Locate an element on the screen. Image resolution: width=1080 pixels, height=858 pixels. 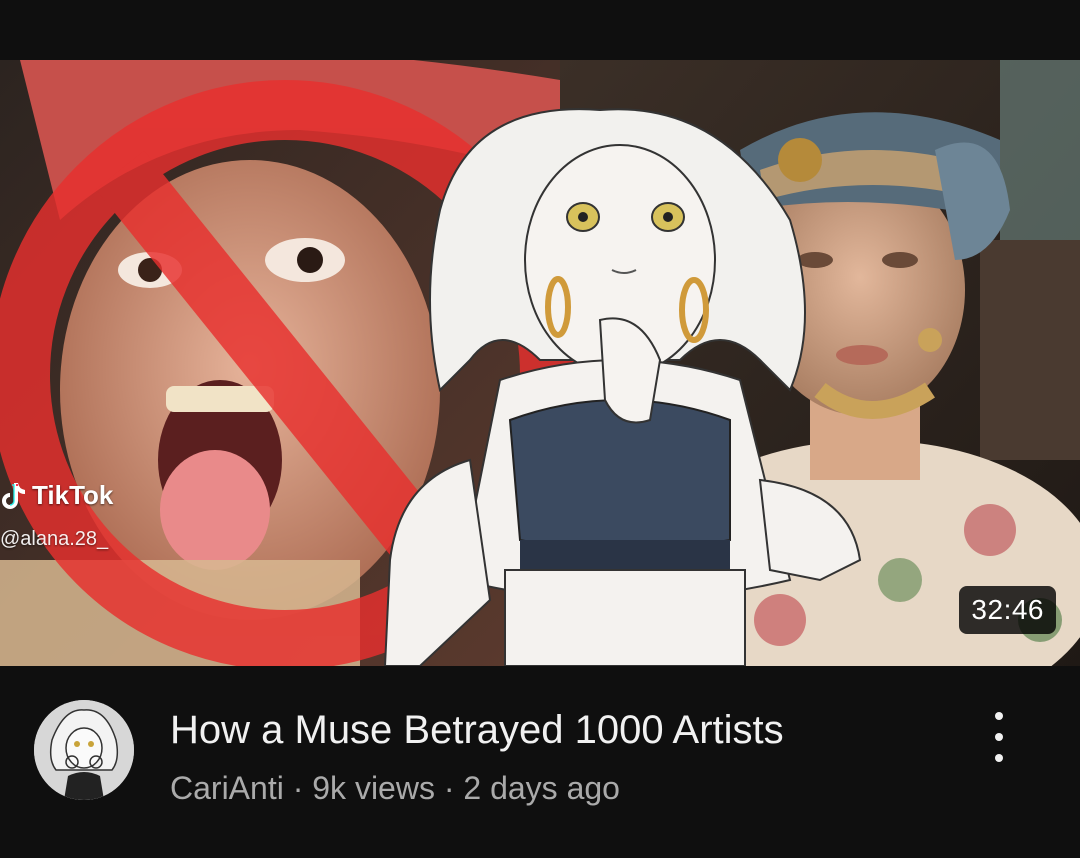
video-title: How a Muse Betrayed 1000 Artists is located at coordinates (477, 730).